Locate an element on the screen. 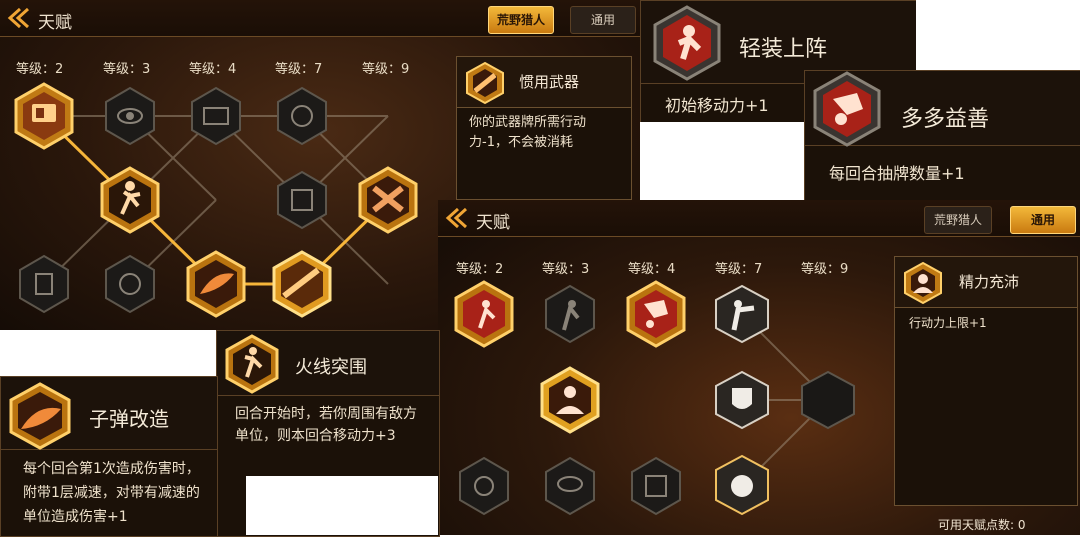 This screenshot has height=537, width=1080. card-name: 多多益善 is located at coordinates (945, 119).